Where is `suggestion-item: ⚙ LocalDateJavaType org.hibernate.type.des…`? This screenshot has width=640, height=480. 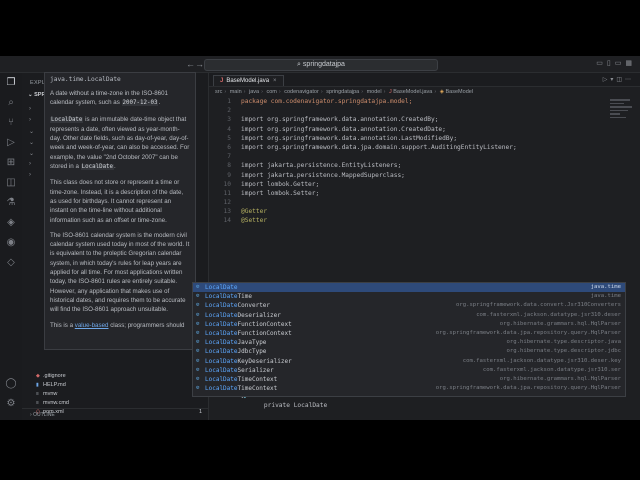
suggestion-item: ⚙ LocalDateJavaType org.hibernate.type.des… is located at coordinates (409, 342).